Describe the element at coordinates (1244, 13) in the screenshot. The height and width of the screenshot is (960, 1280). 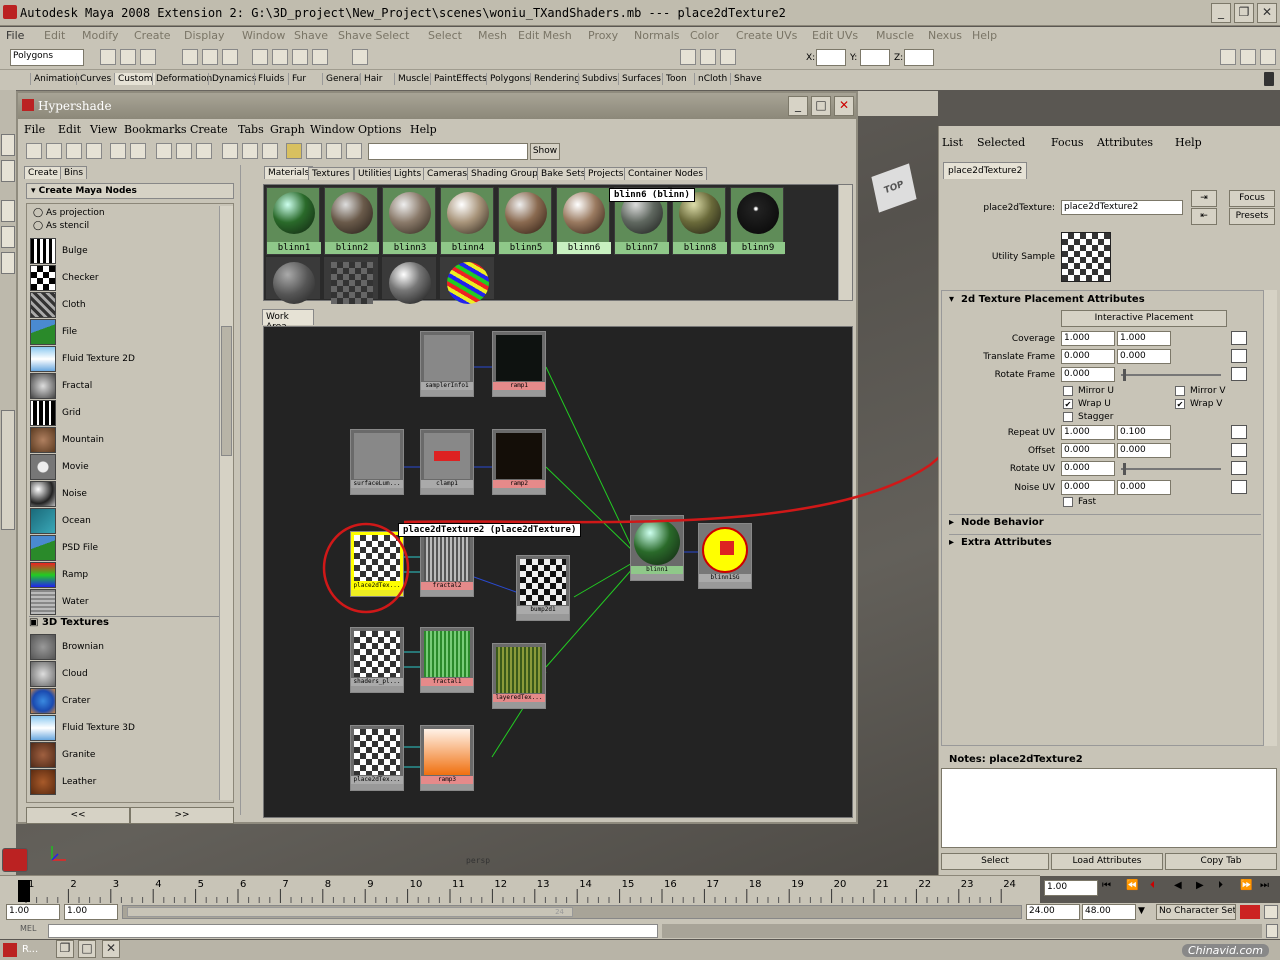
I see `maximize-button: ❐` at that location.